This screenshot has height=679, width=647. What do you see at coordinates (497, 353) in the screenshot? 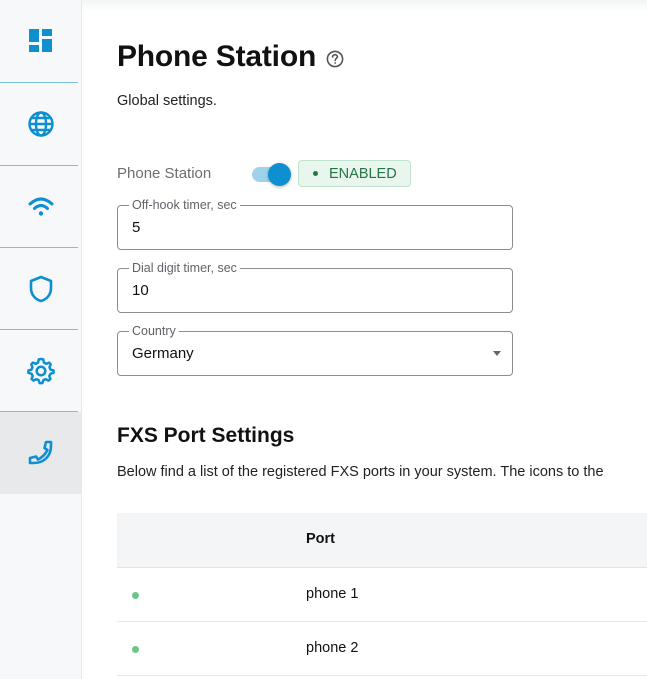
I see `caret-down-icon` at bounding box center [497, 353].